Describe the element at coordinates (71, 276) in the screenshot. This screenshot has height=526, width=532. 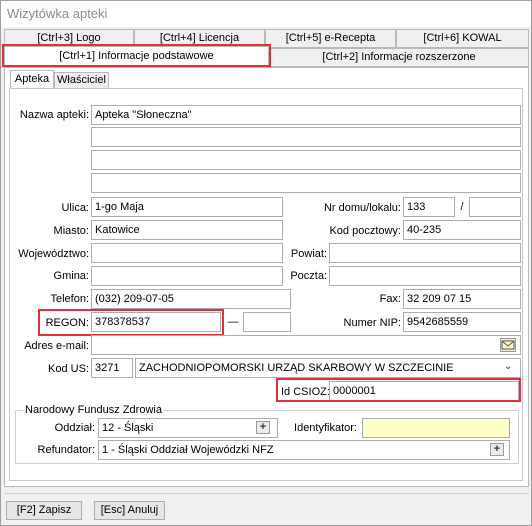
I see `gmina-label: Gmina:` at that location.